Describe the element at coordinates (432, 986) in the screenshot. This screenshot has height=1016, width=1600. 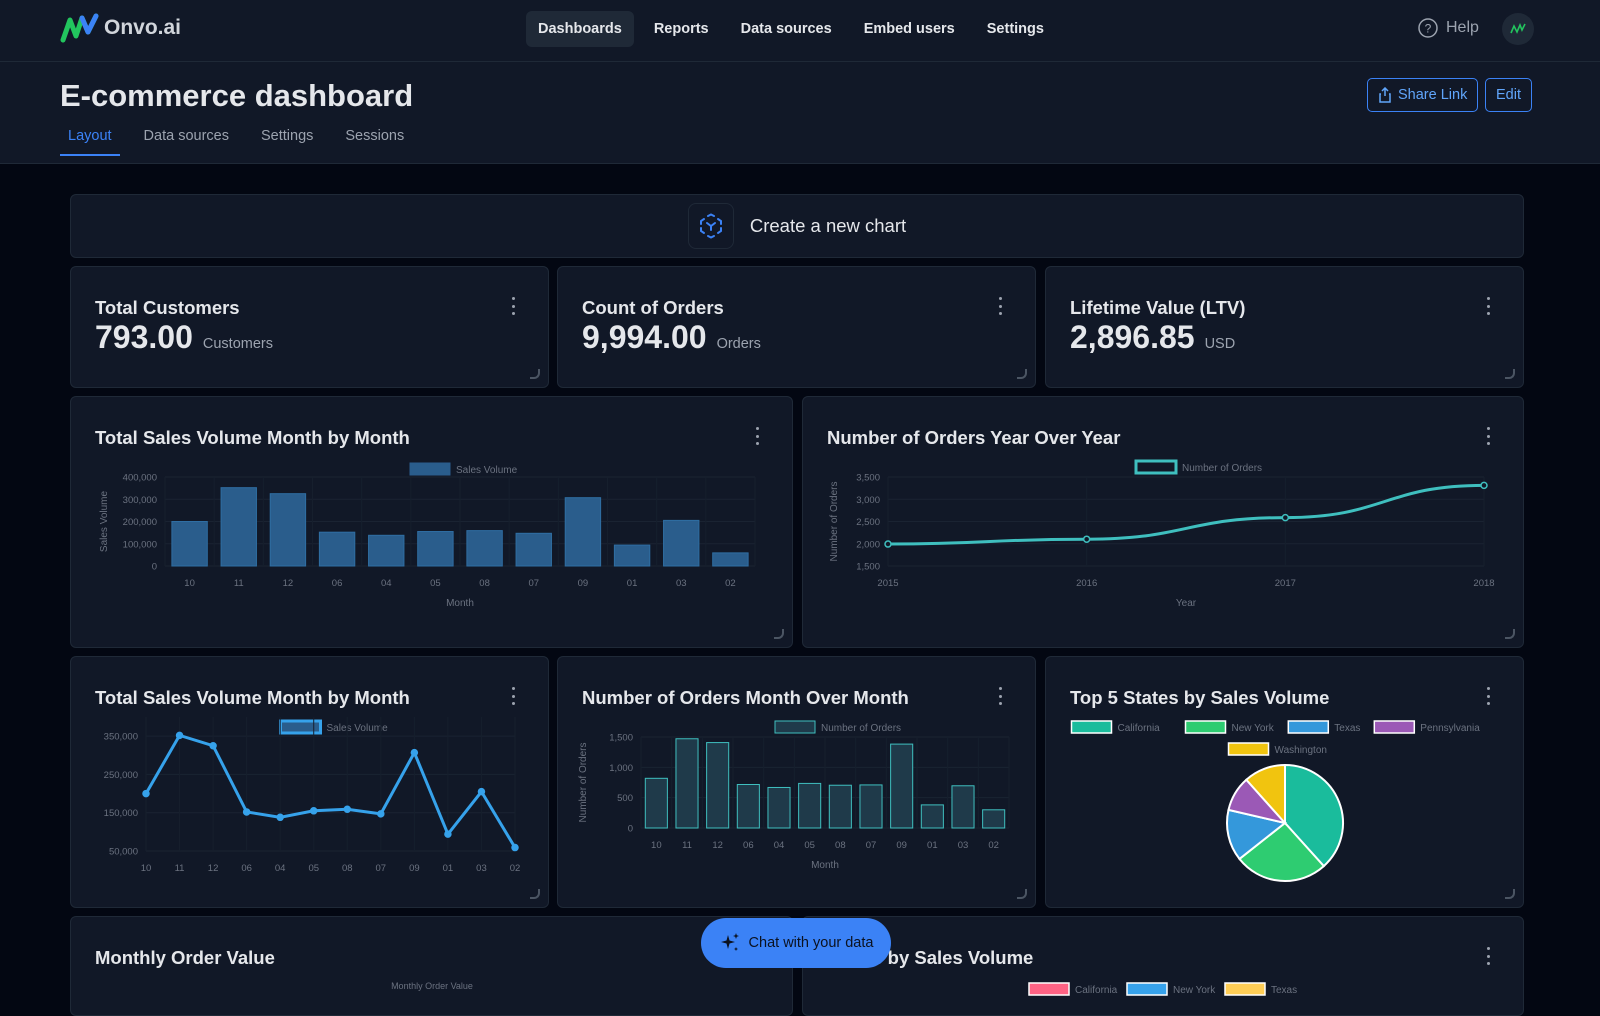
I see `monthly-order-value-chart: Monthly Order Value` at that location.